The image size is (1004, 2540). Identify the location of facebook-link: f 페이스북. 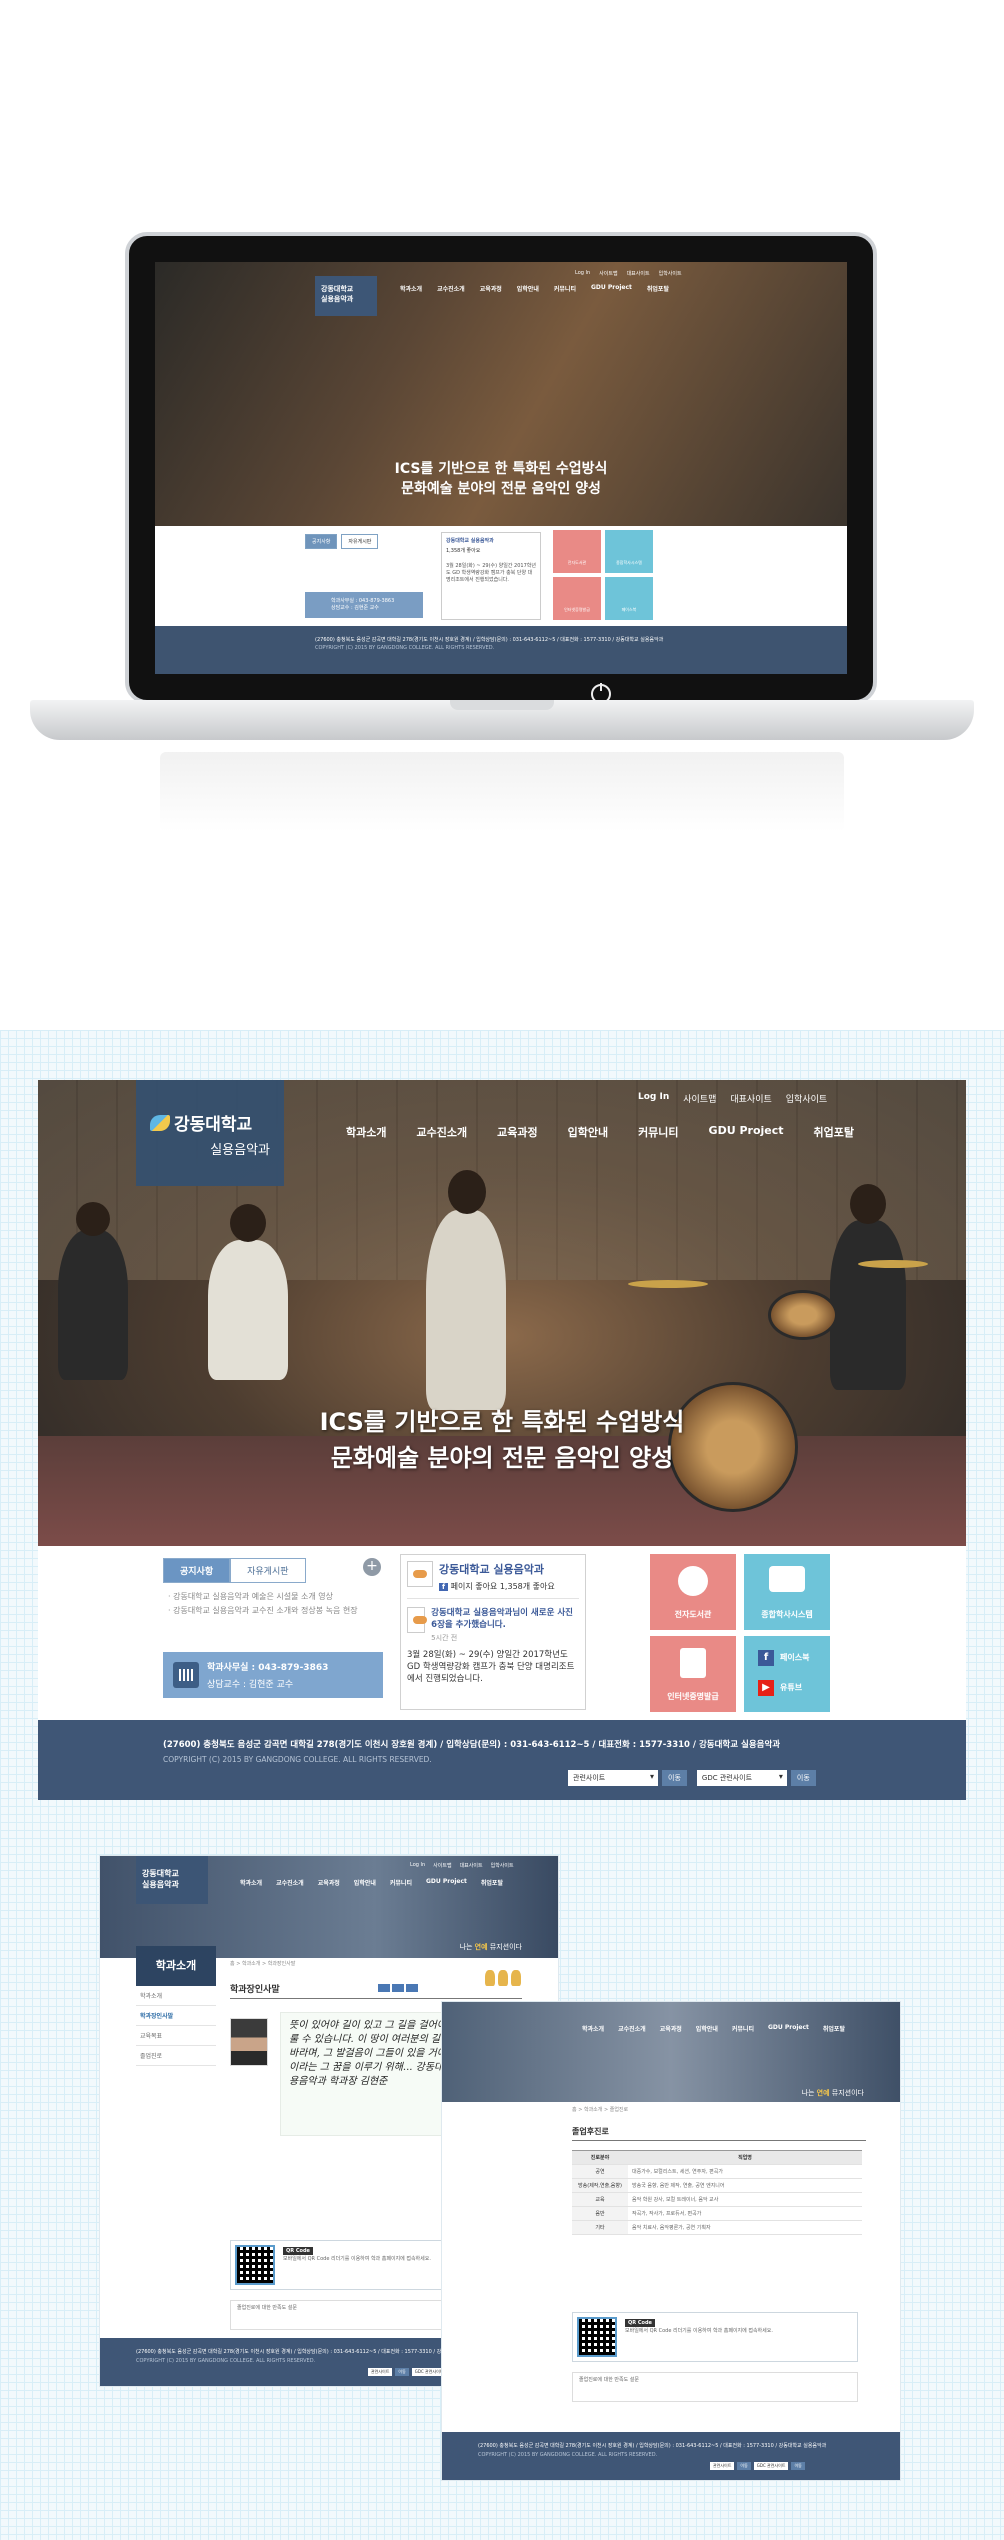
(789, 1659).